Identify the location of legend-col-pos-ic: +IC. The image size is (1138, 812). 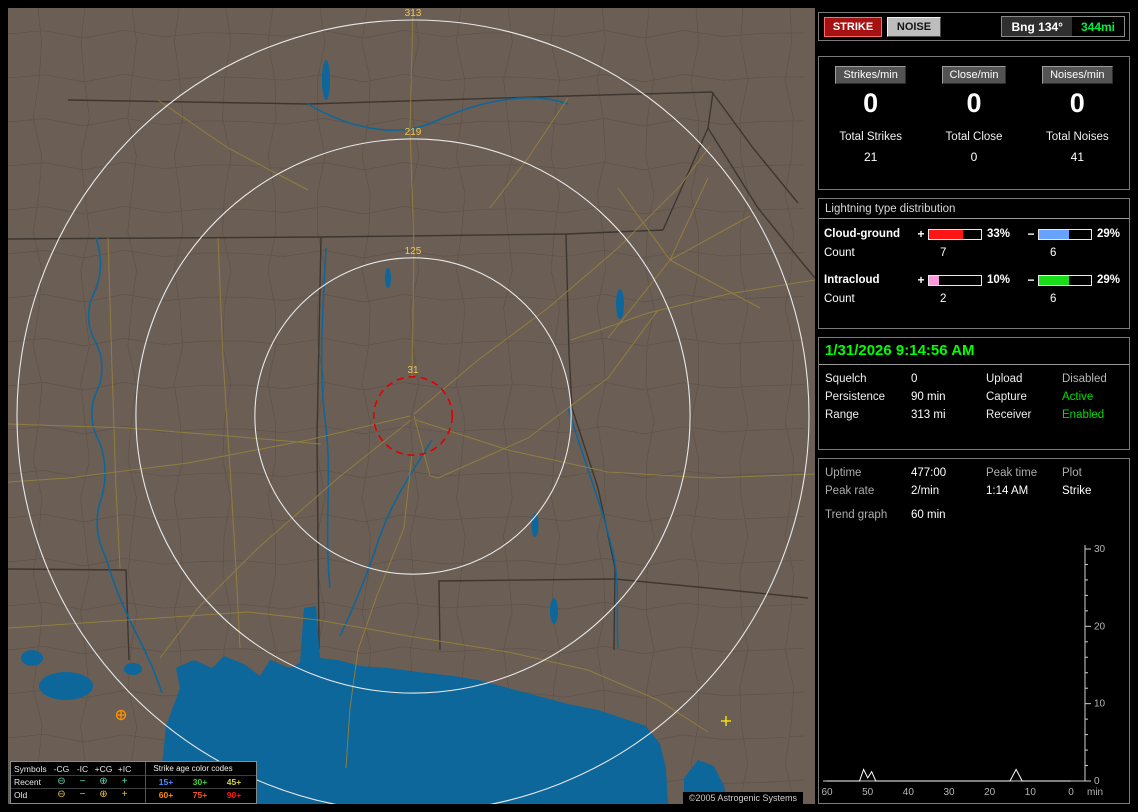
(124, 768).